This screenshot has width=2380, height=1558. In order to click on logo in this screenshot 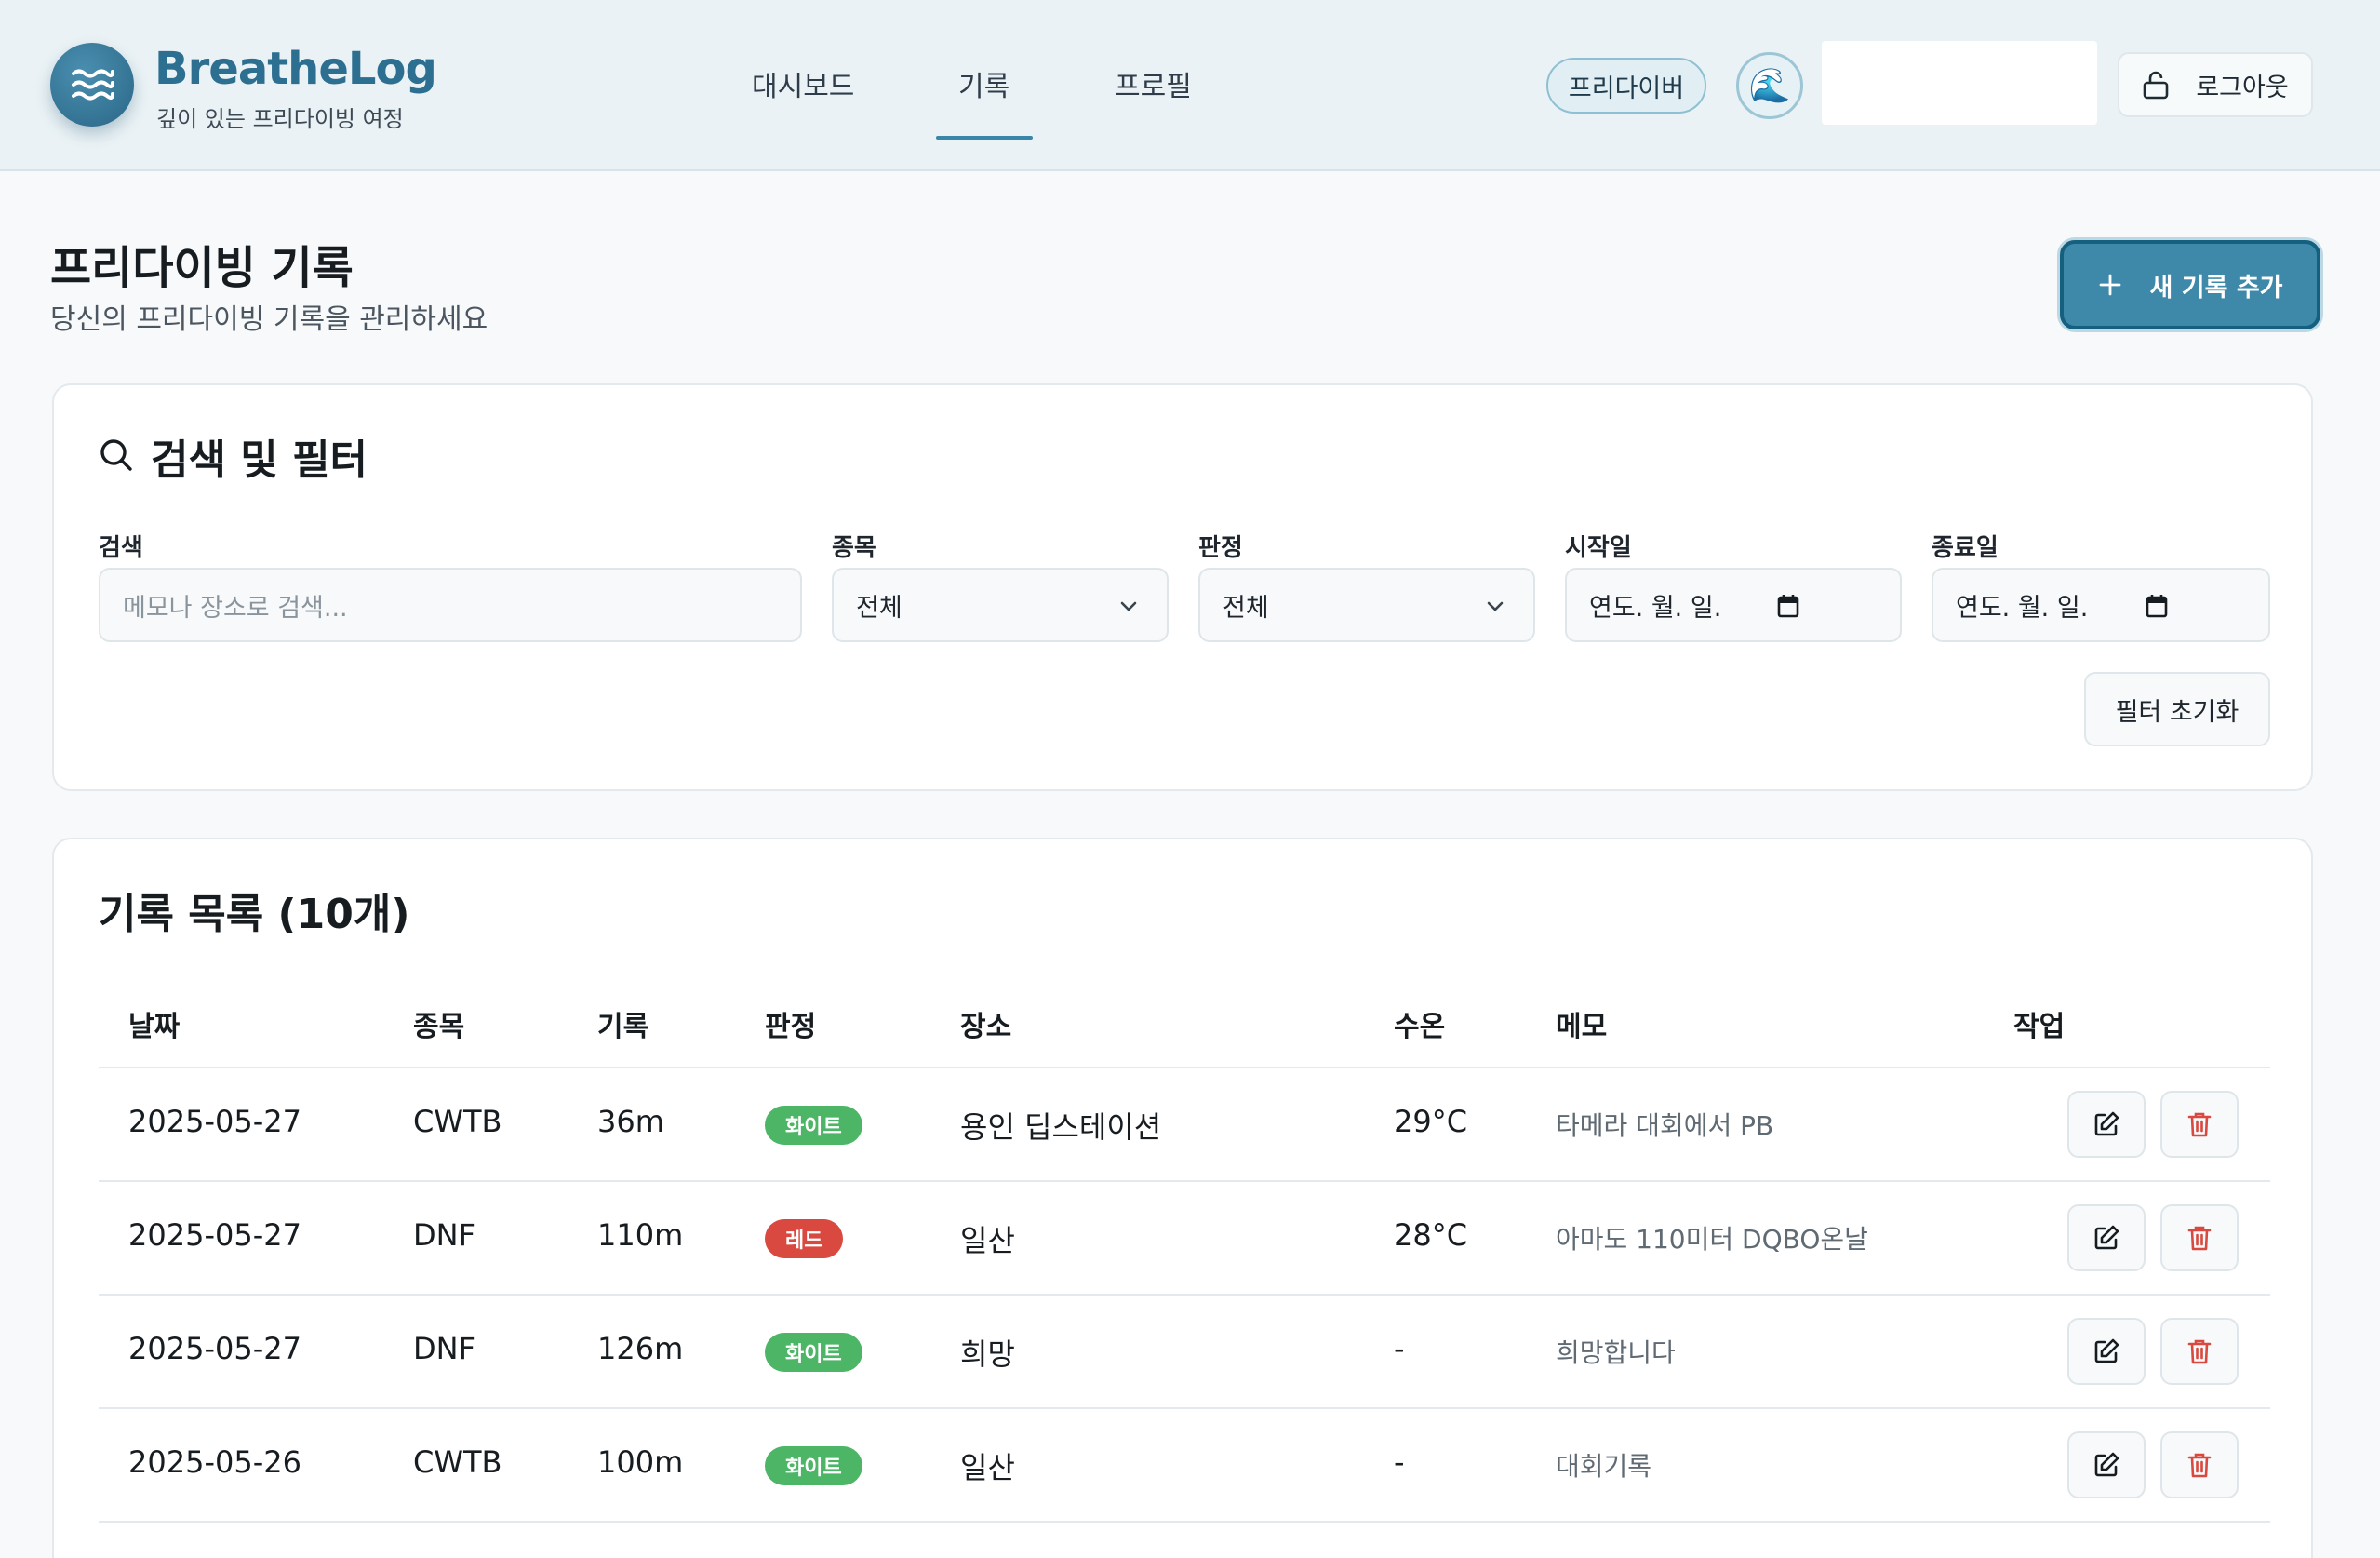, I will do `click(92, 85)`.